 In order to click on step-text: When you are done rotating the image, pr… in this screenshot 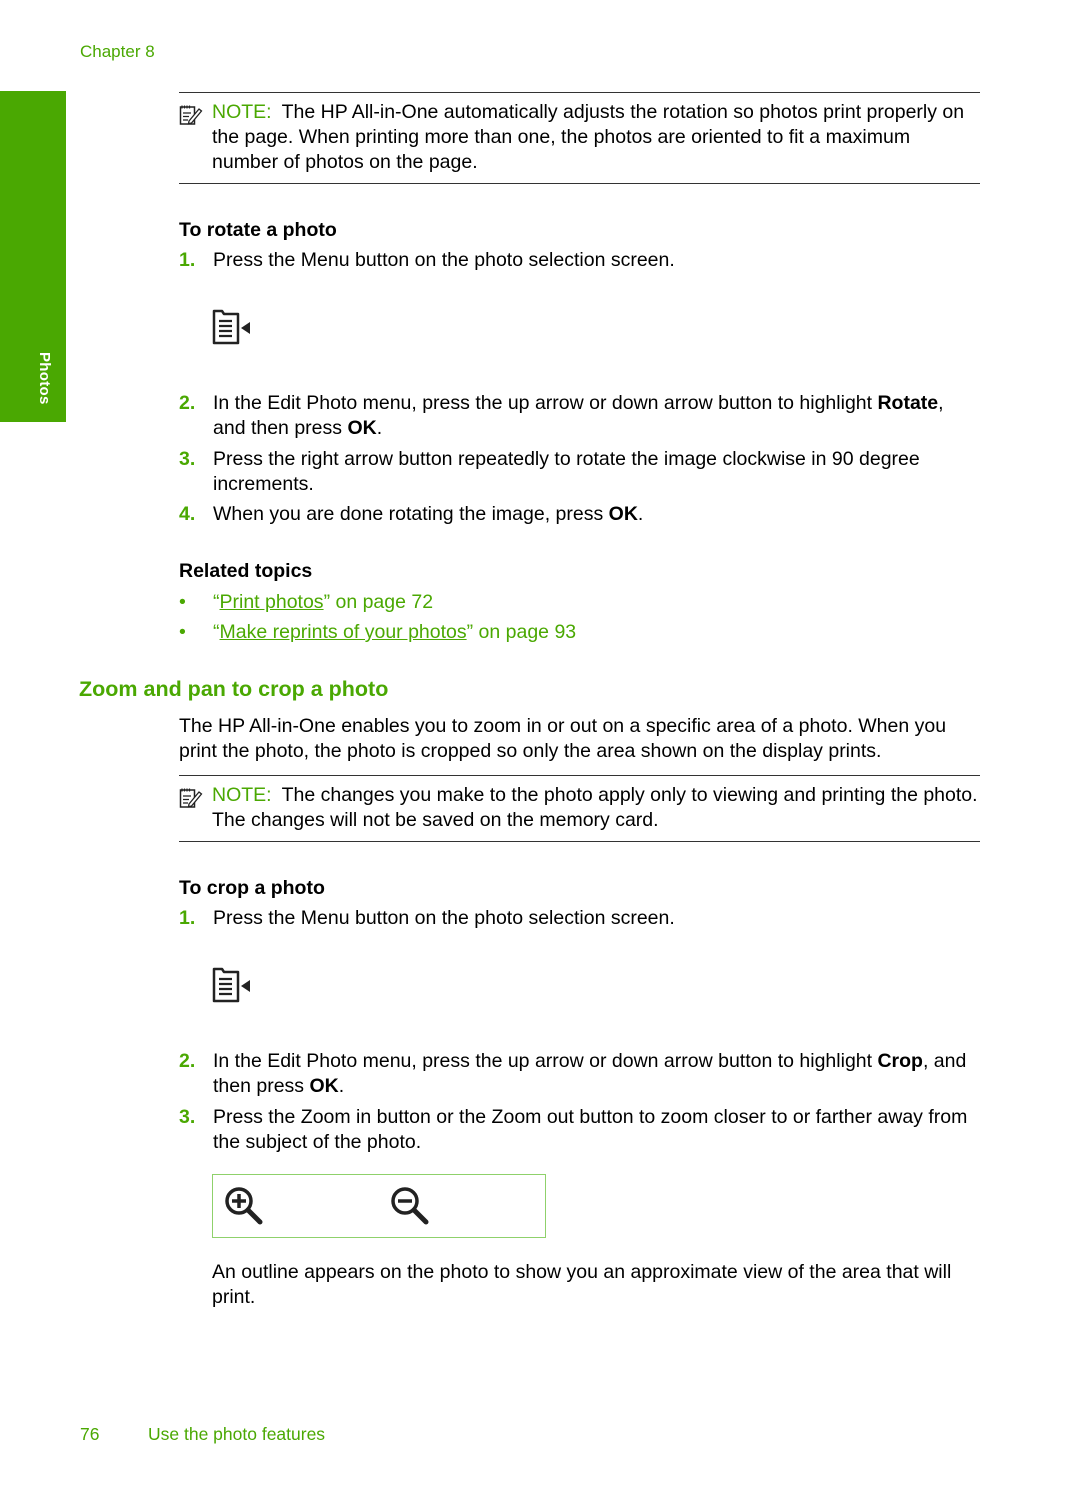, I will do `click(411, 514)`.